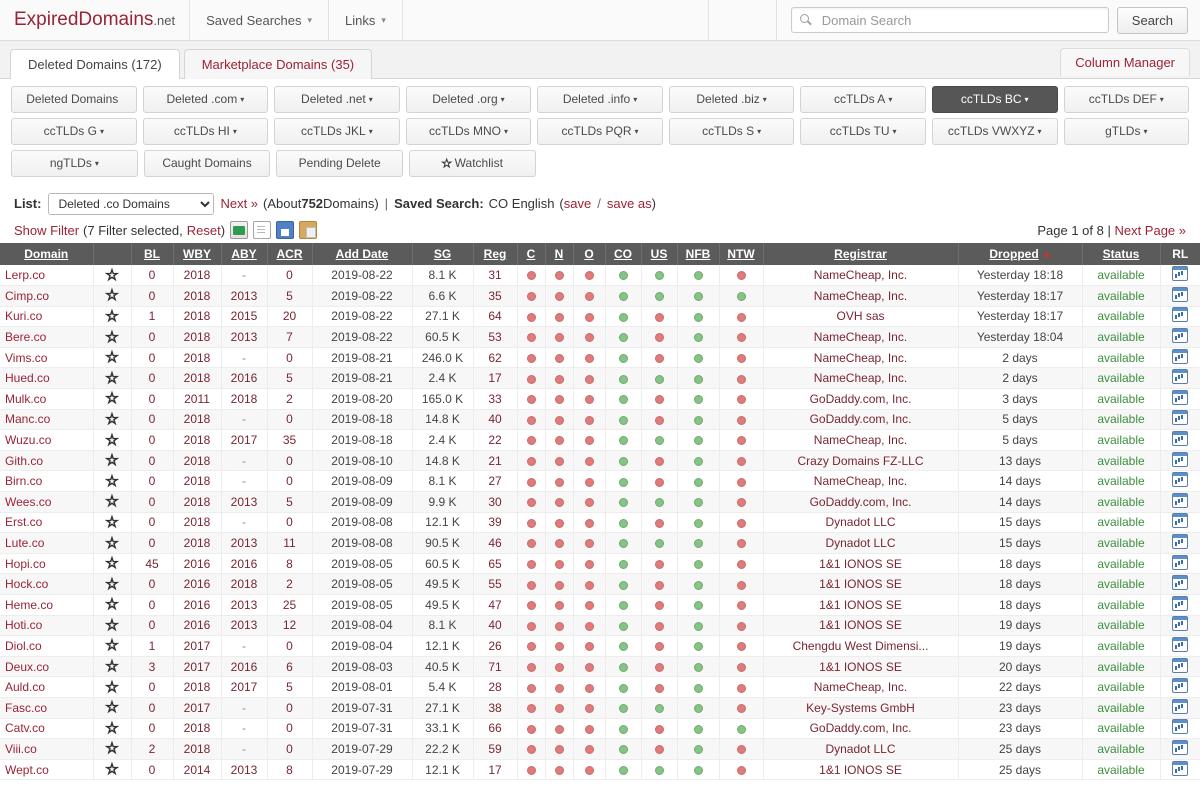 The image size is (1200, 800). What do you see at coordinates (23, 316) in the screenshot?
I see `domain-link: Kuri.co` at bounding box center [23, 316].